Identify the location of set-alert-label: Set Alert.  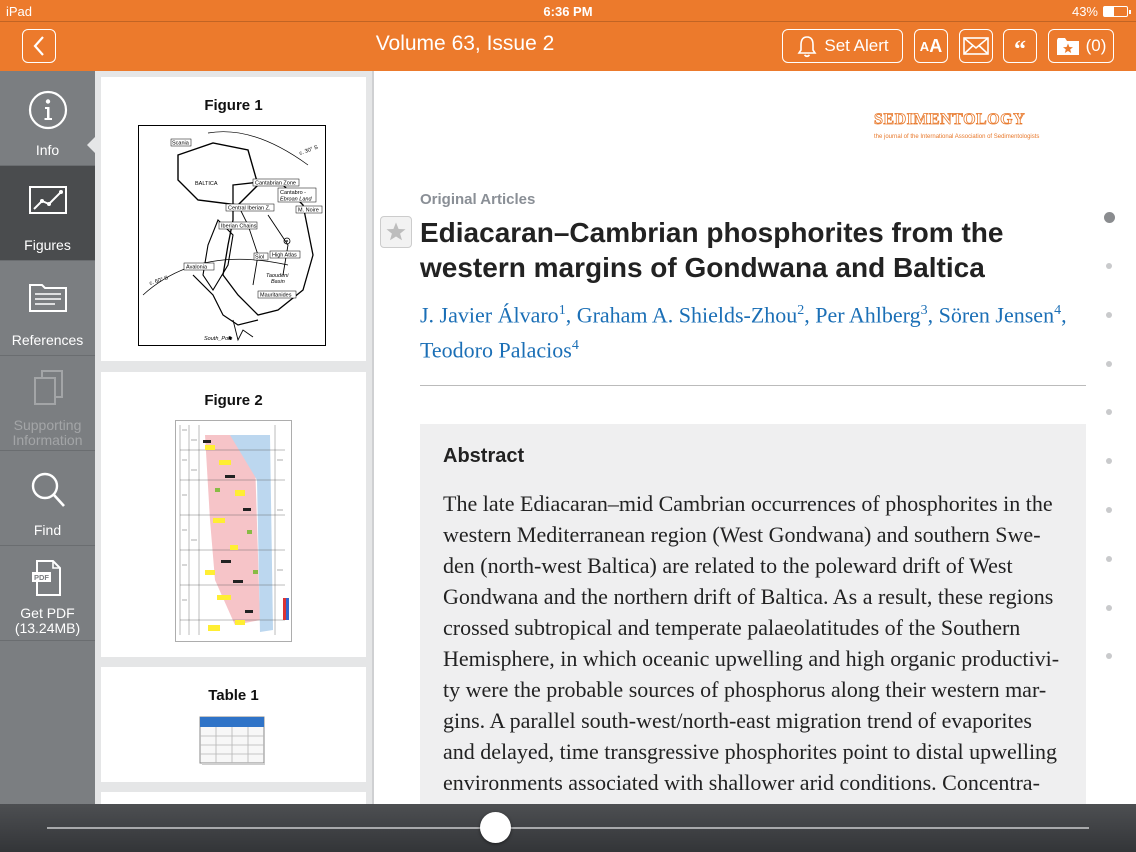
(856, 45).